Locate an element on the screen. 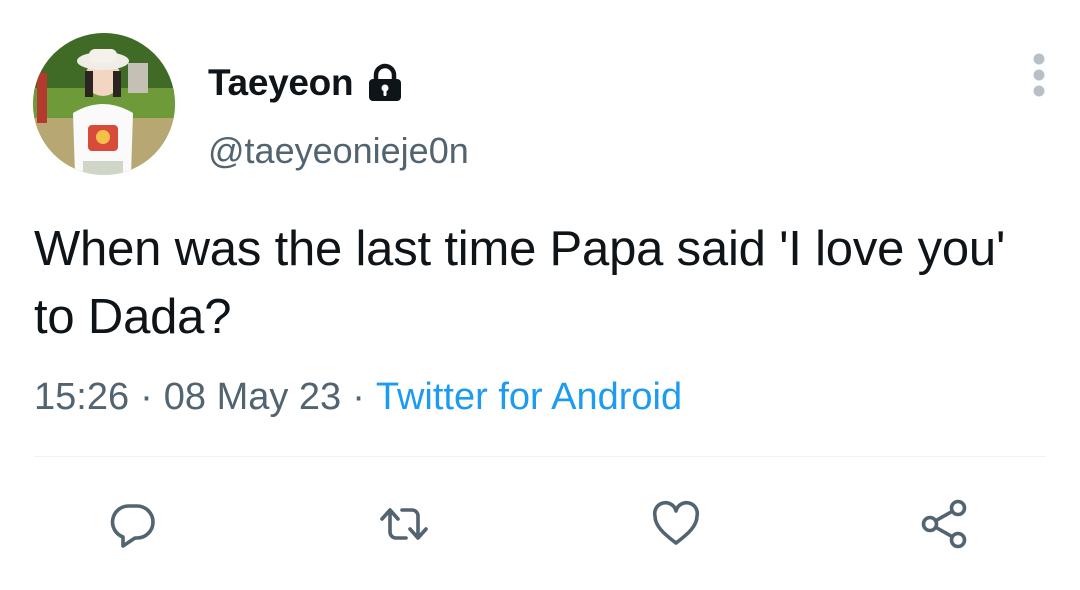 The height and width of the screenshot is (590, 1080). user-handle: @taeyeonieje0n is located at coordinates (338, 151).